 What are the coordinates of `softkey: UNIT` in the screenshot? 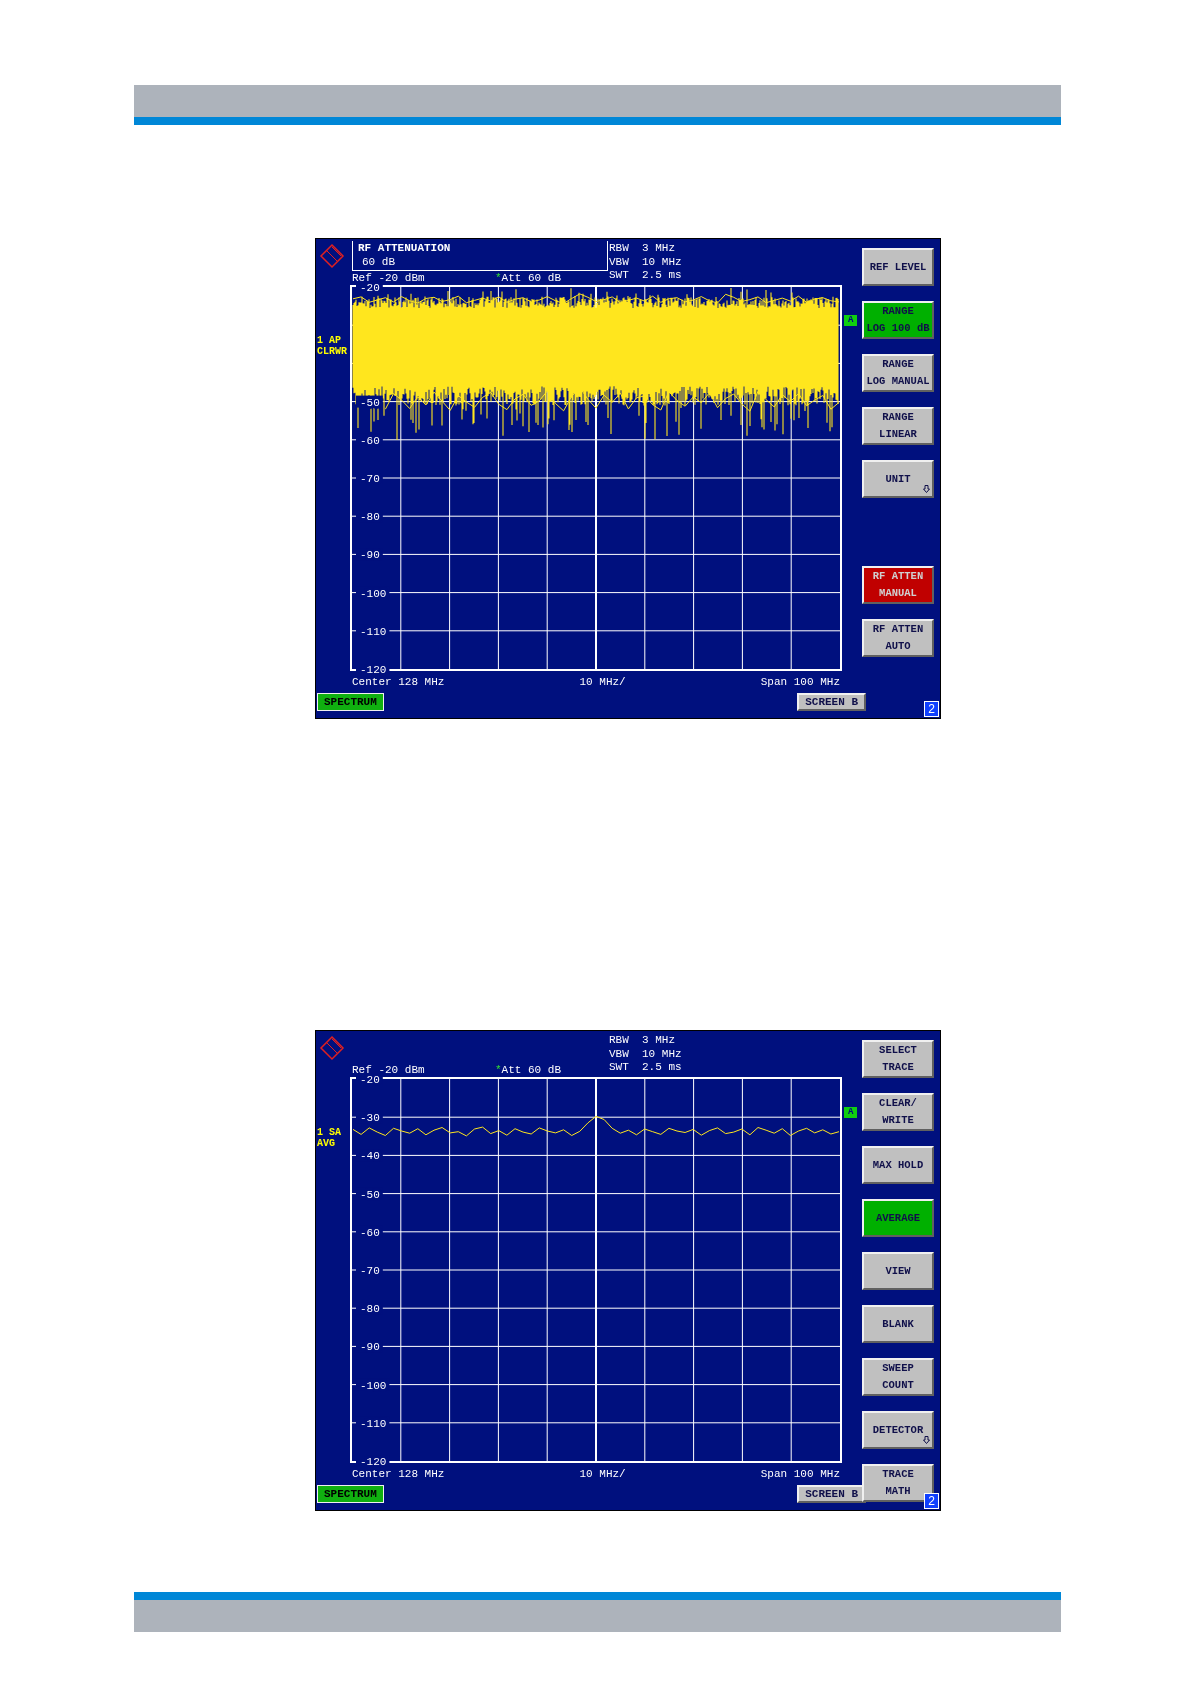 It's located at (898, 479).